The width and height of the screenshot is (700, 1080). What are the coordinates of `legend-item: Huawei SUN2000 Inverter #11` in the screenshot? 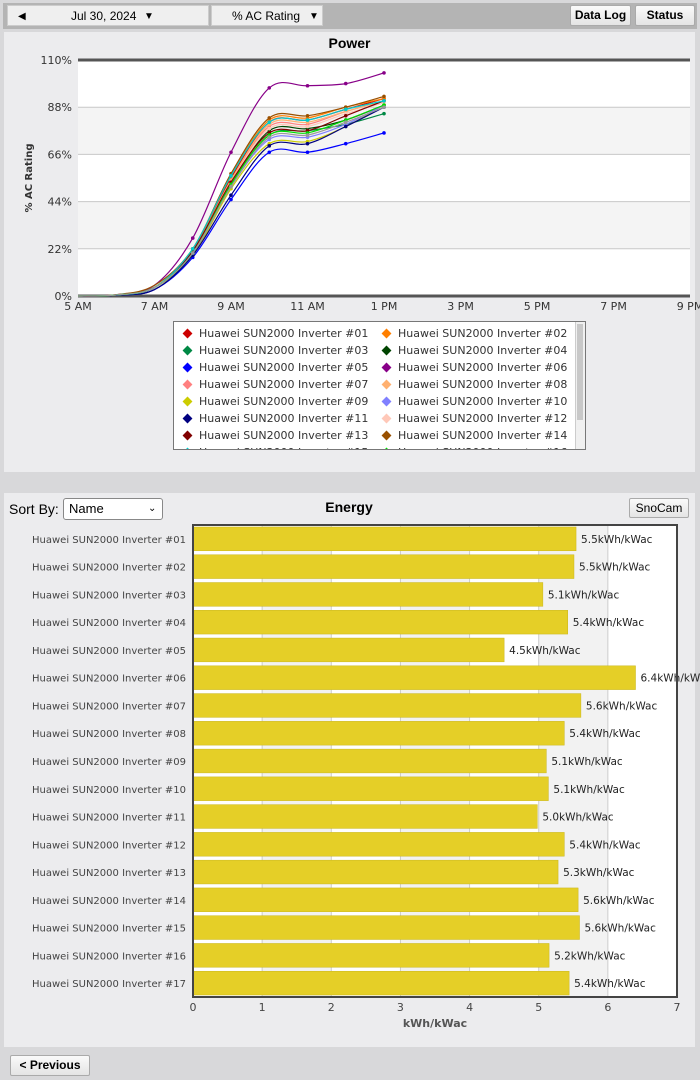 It's located at (279, 418).